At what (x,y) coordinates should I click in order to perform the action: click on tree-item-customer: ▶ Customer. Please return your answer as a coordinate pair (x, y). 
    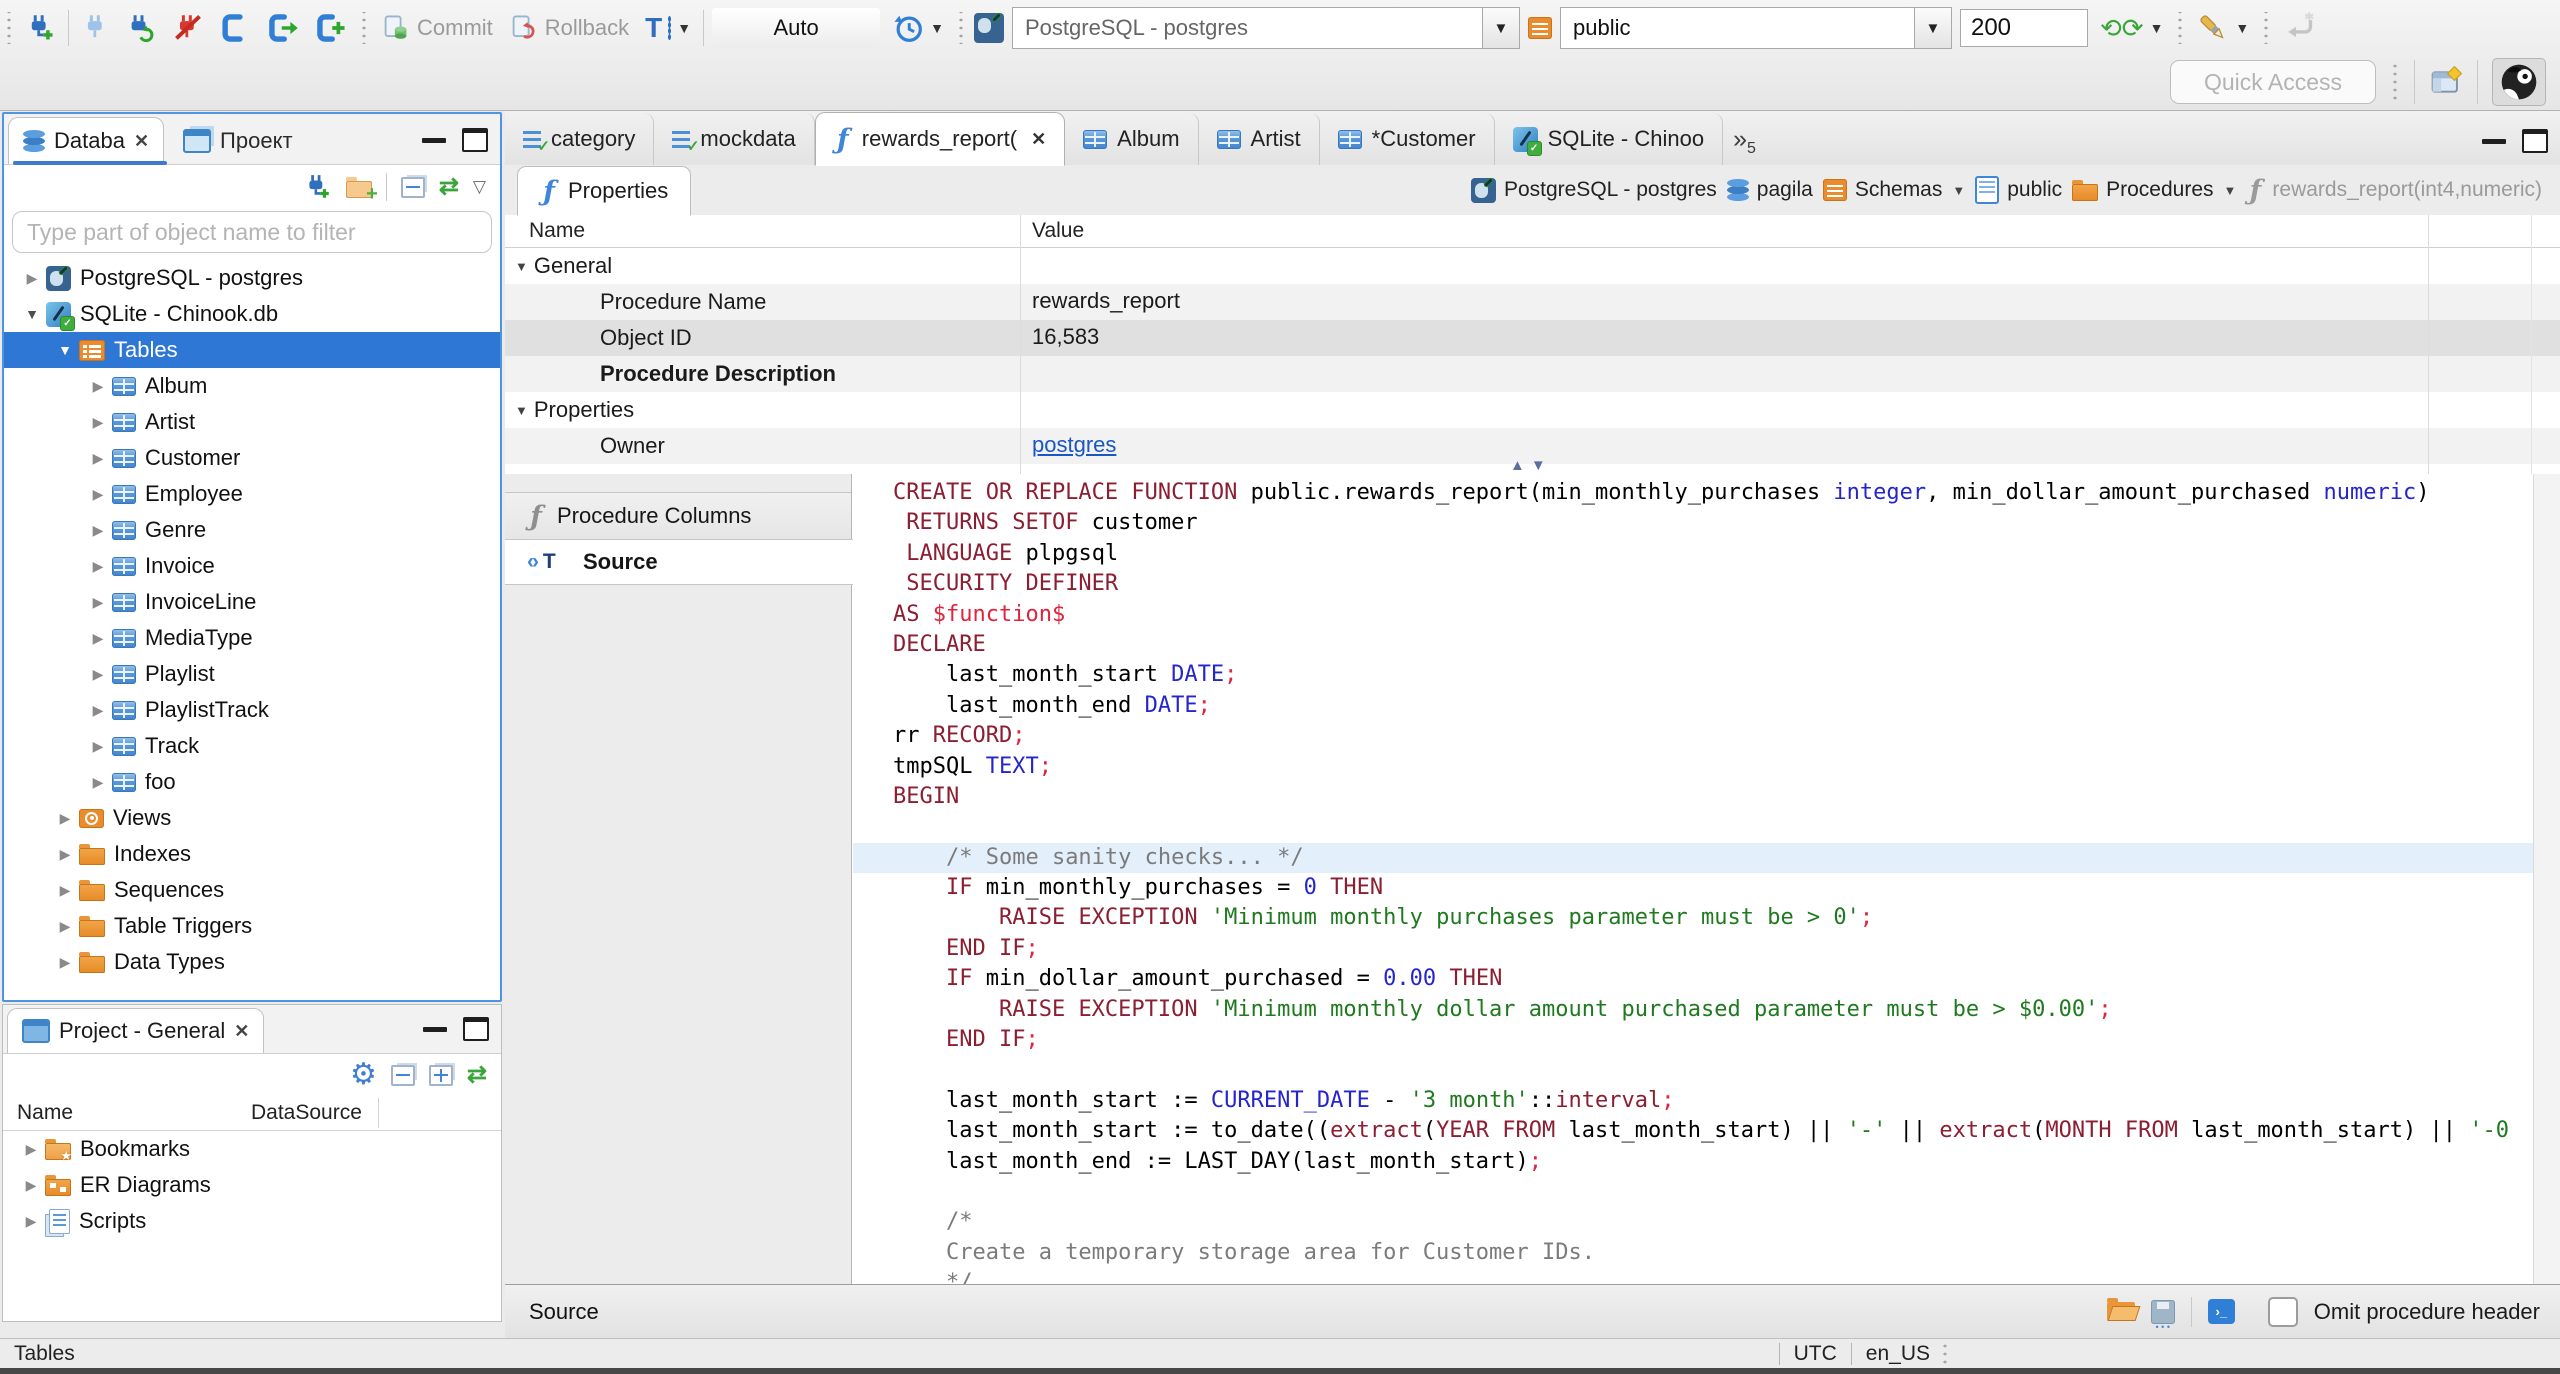
    Looking at the image, I should click on (252, 458).